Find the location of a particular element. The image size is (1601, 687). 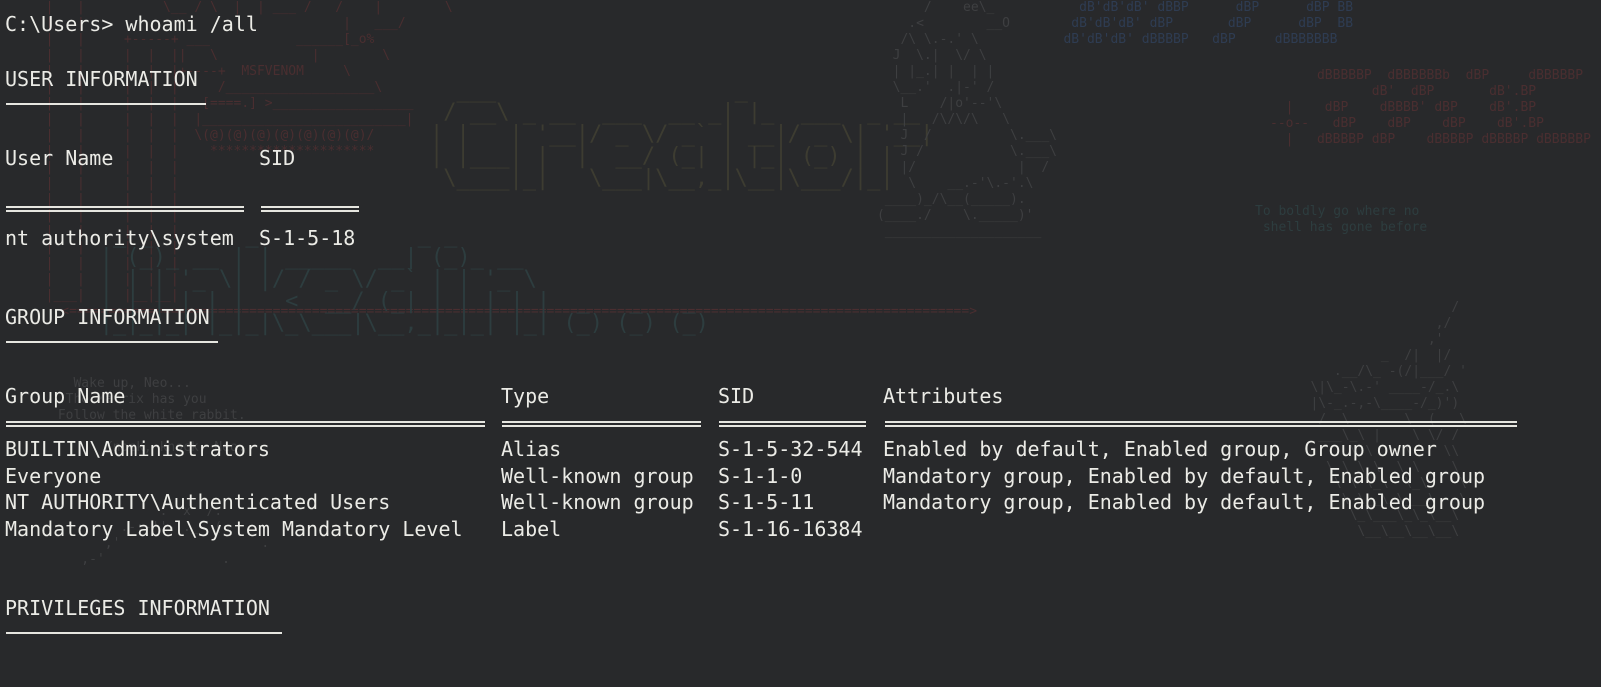

group-col-type-rule is located at coordinates (601, 424).